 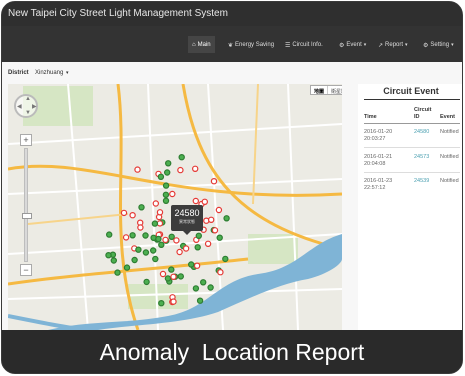 I want to click on district-dropdown: Xinzhuang, so click(x=49, y=73).